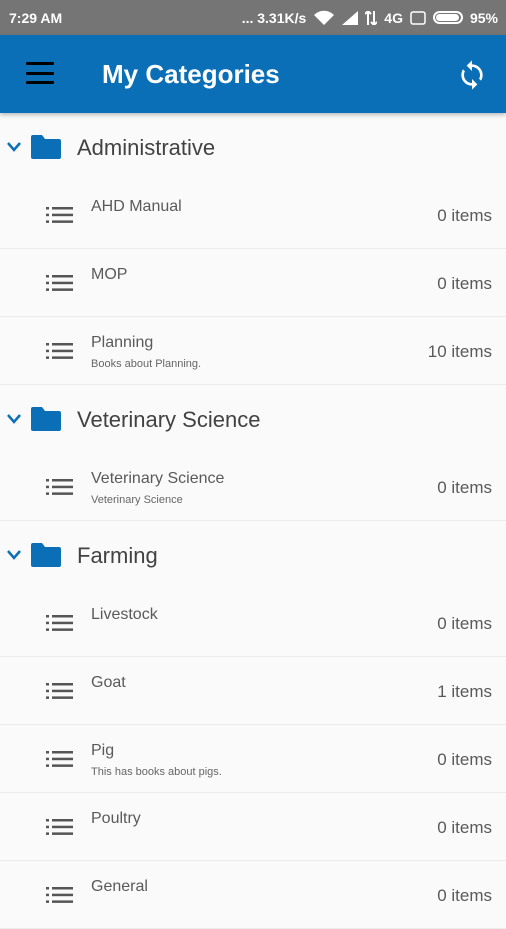 The height and width of the screenshot is (929, 506). I want to click on list-item: Pig This has books about pigs. 0 items, so click(253, 759).